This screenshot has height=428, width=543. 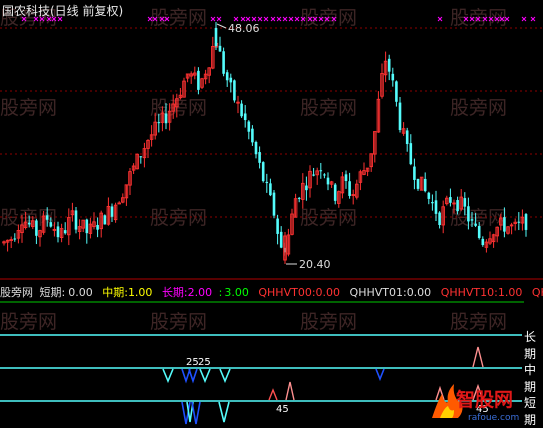 What do you see at coordinates (419, 292) in the screenshot?
I see `q01-value: 0.00` at bounding box center [419, 292].